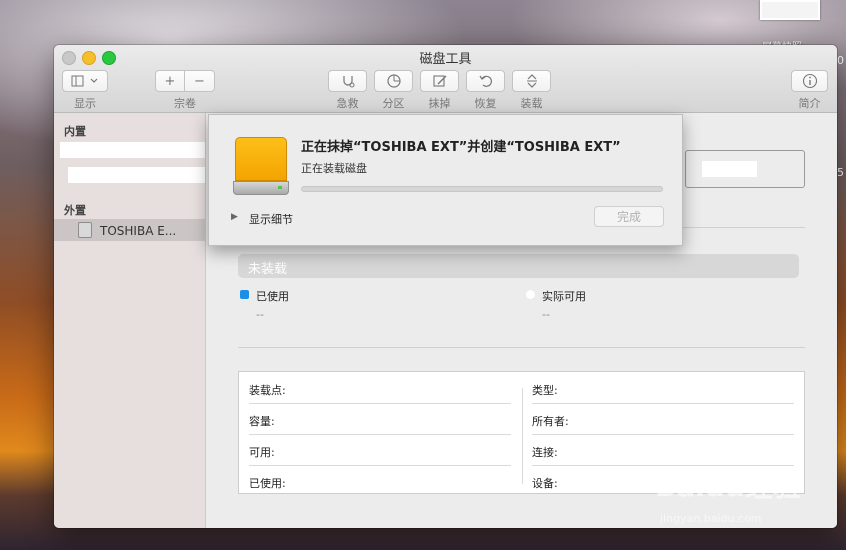 The width and height of the screenshot is (846, 550). What do you see at coordinates (711, 518) in the screenshot?
I see `watermark-url: jingyan.baidu.com` at bounding box center [711, 518].